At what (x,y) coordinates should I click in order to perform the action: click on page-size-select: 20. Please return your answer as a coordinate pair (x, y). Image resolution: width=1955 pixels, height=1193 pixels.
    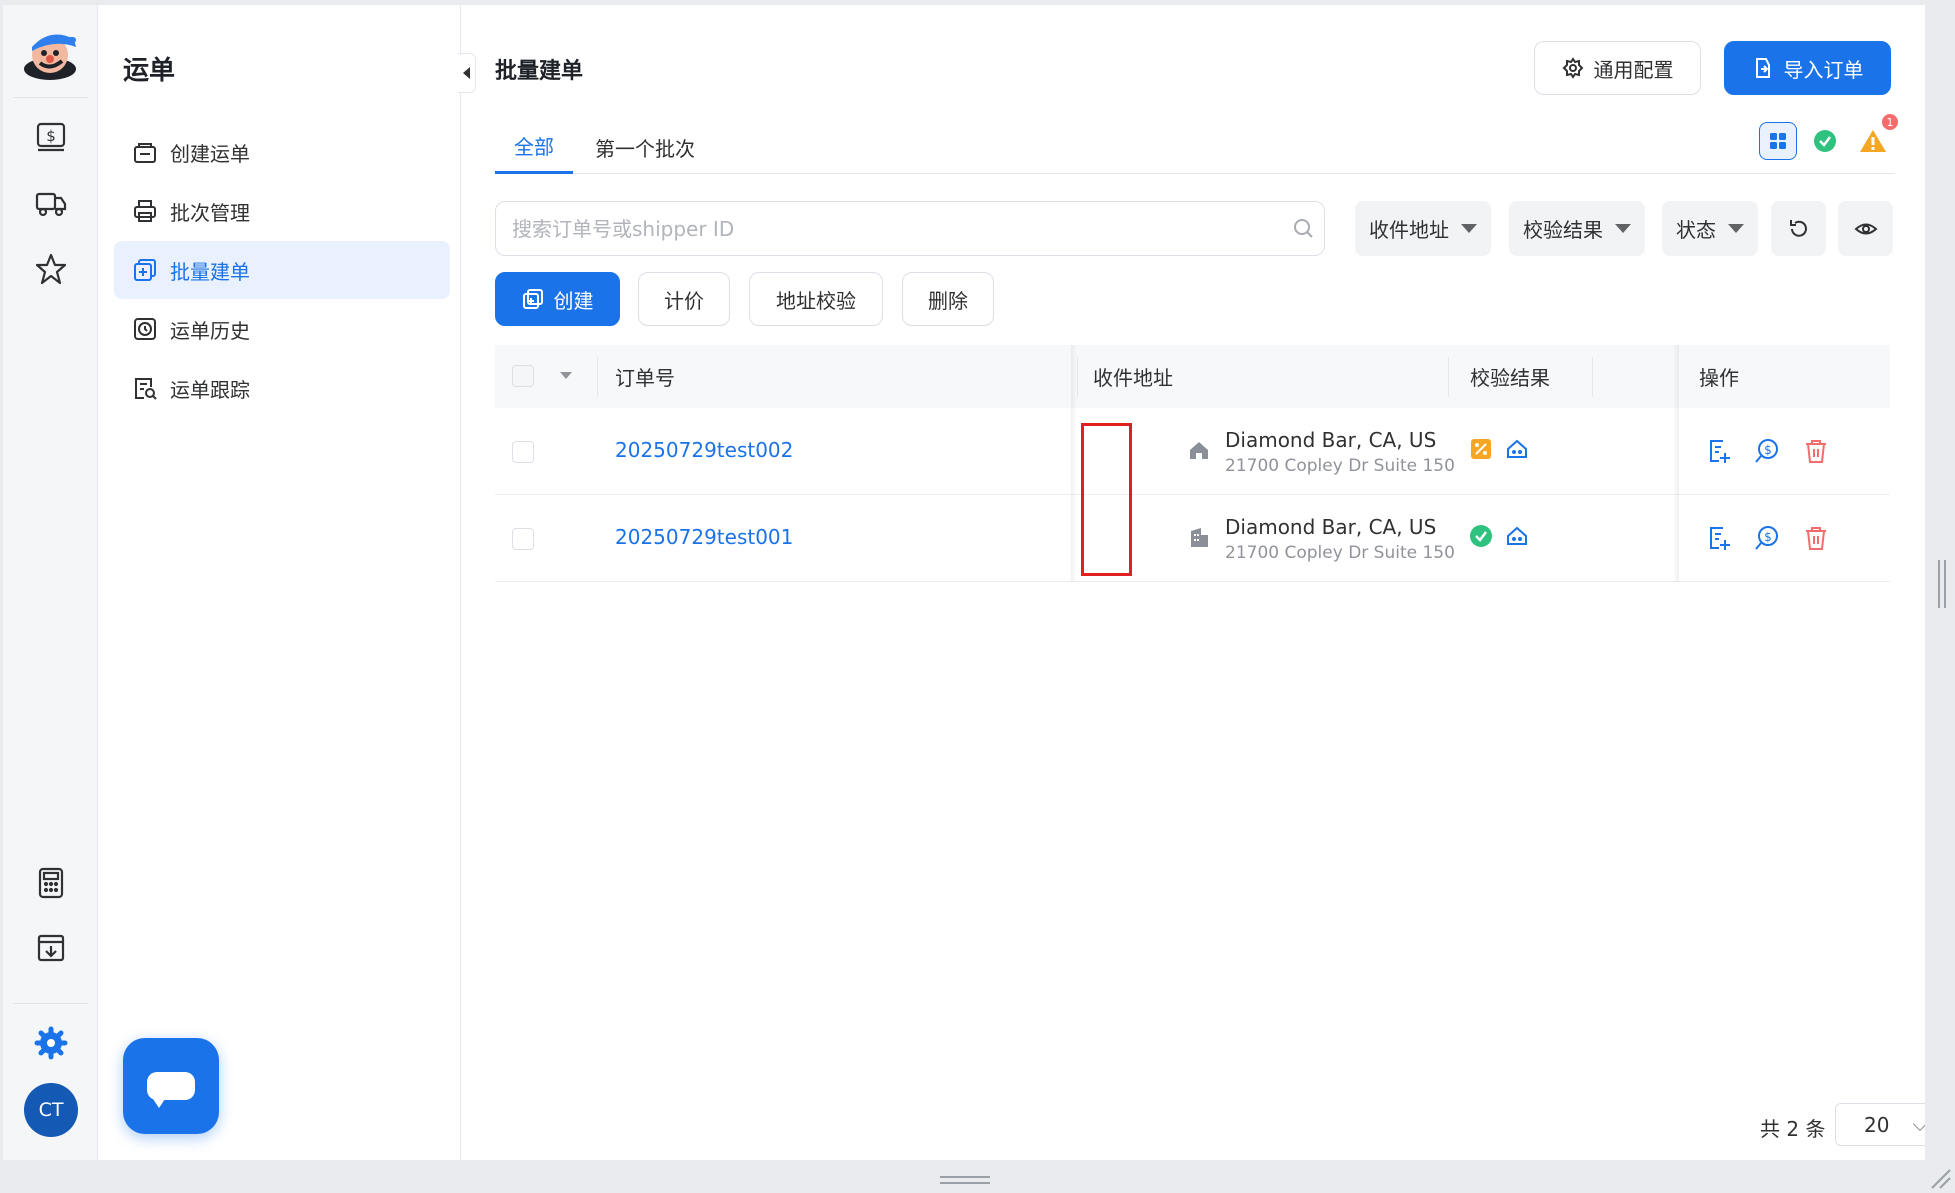
    Looking at the image, I should click on (1880, 1124).